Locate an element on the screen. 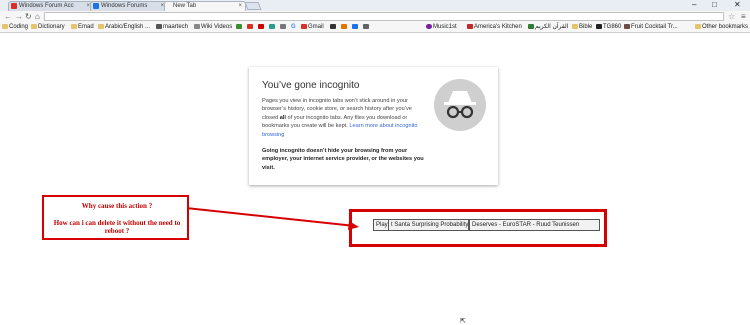 Image resolution: width=750 pixels, height=325 pixels. bookmark-bible: Bible is located at coordinates (582, 27).